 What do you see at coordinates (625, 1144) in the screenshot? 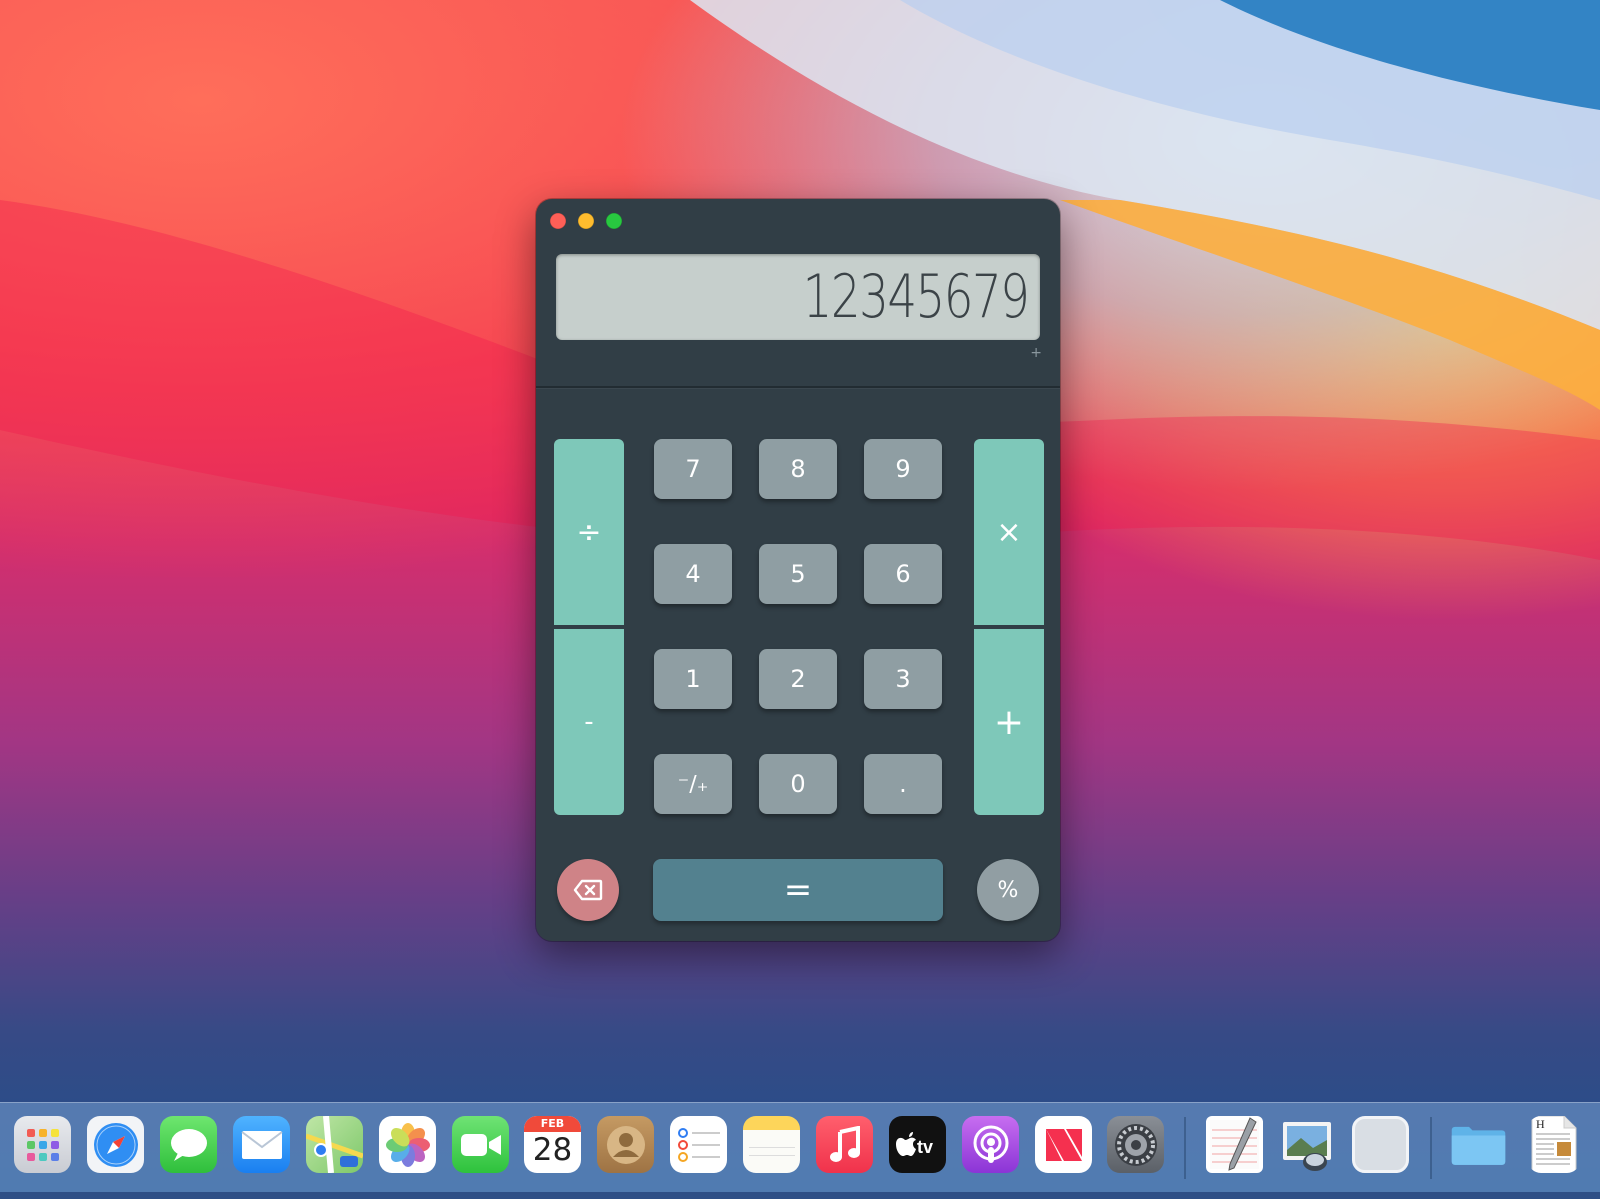
I see `contacts-icon` at bounding box center [625, 1144].